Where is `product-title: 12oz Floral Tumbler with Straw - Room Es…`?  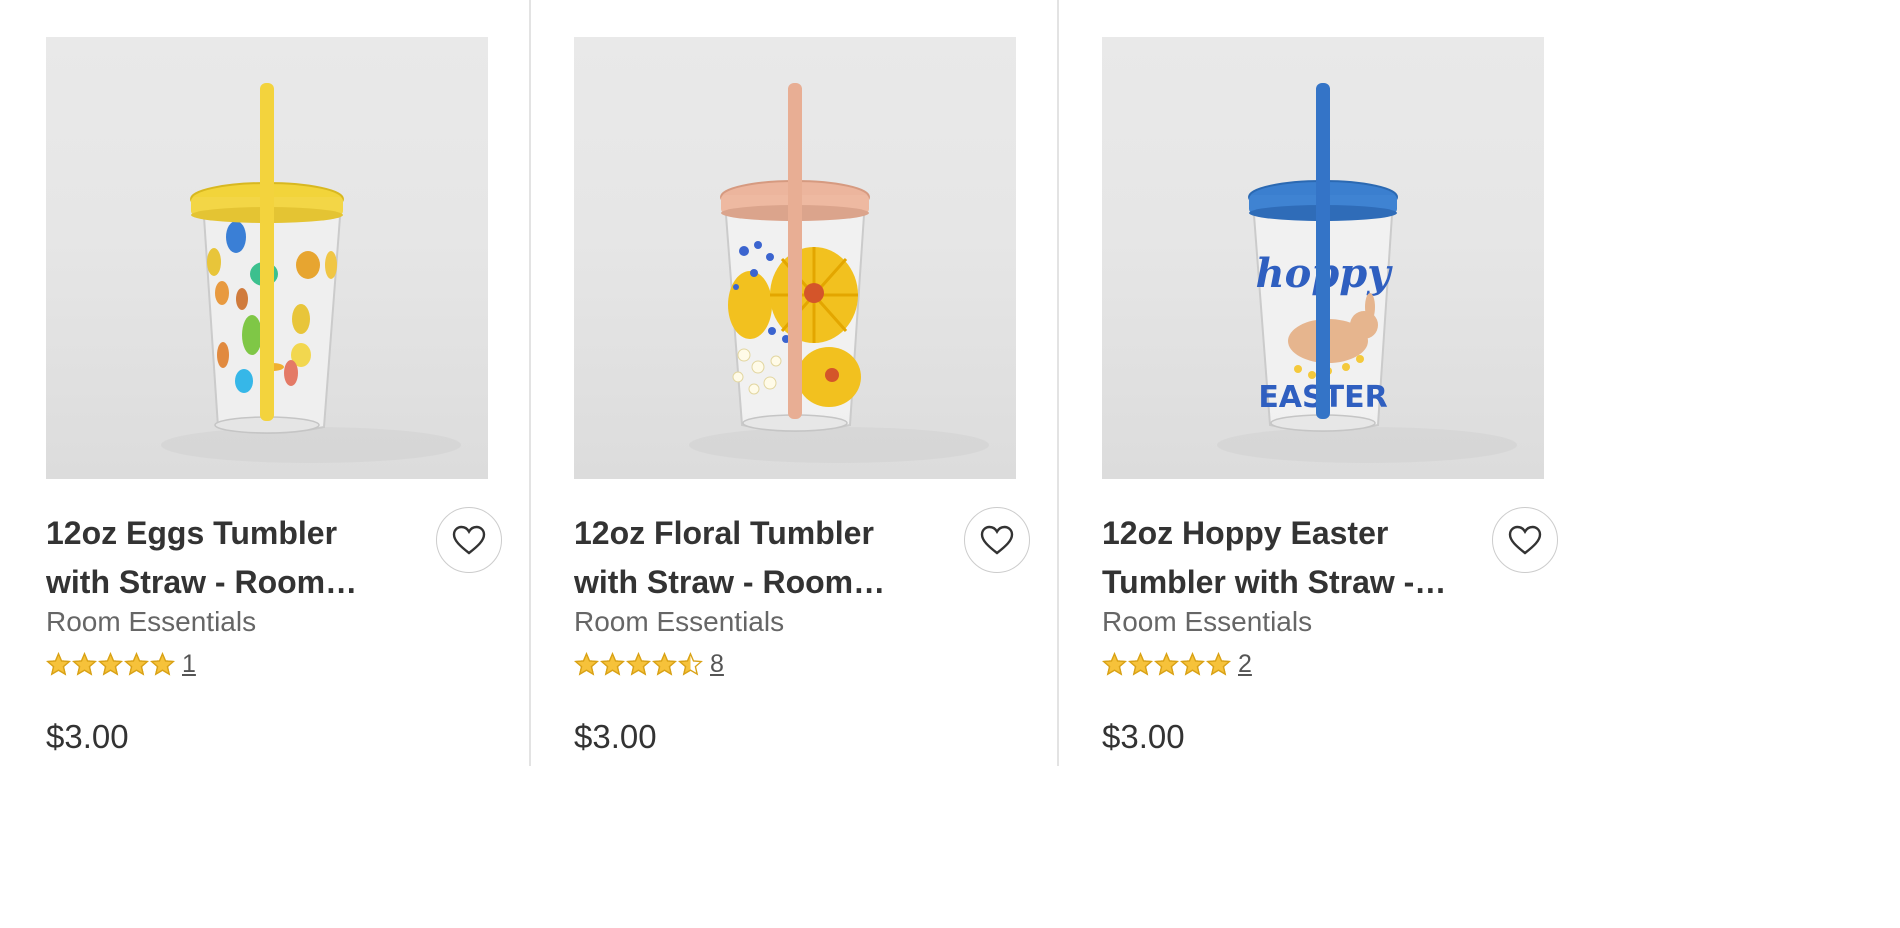
product-title: 12oz Floral Tumbler with Straw - Room Es… is located at coordinates (749, 558).